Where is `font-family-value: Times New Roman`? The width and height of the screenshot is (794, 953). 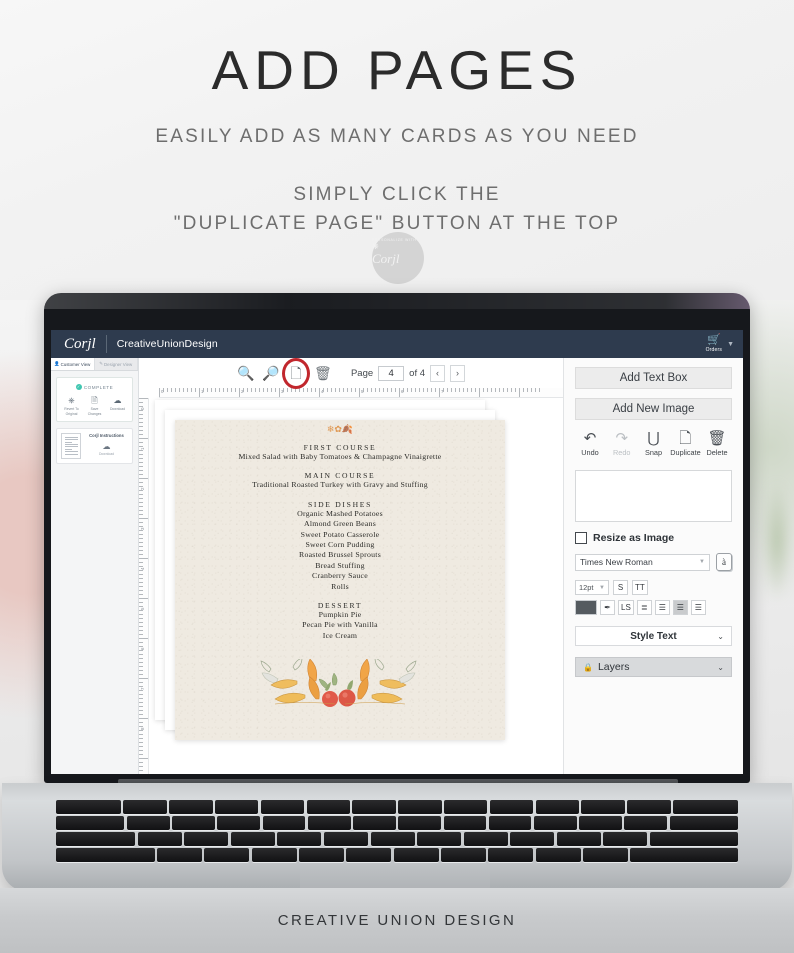
font-family-value: Times New Roman is located at coordinates (616, 562).